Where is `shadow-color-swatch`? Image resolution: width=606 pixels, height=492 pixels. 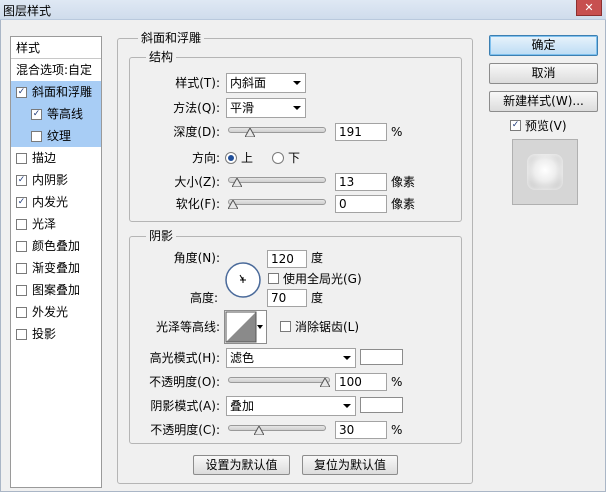 shadow-color-swatch is located at coordinates (381, 405).